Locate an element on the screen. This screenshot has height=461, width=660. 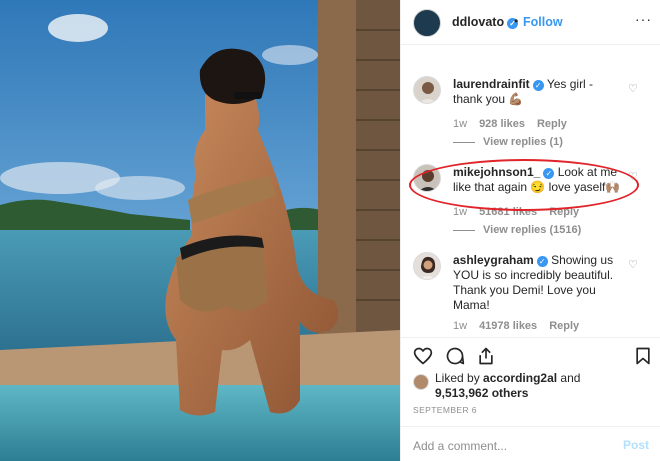
liker-username: according2al is located at coordinates (520, 378).